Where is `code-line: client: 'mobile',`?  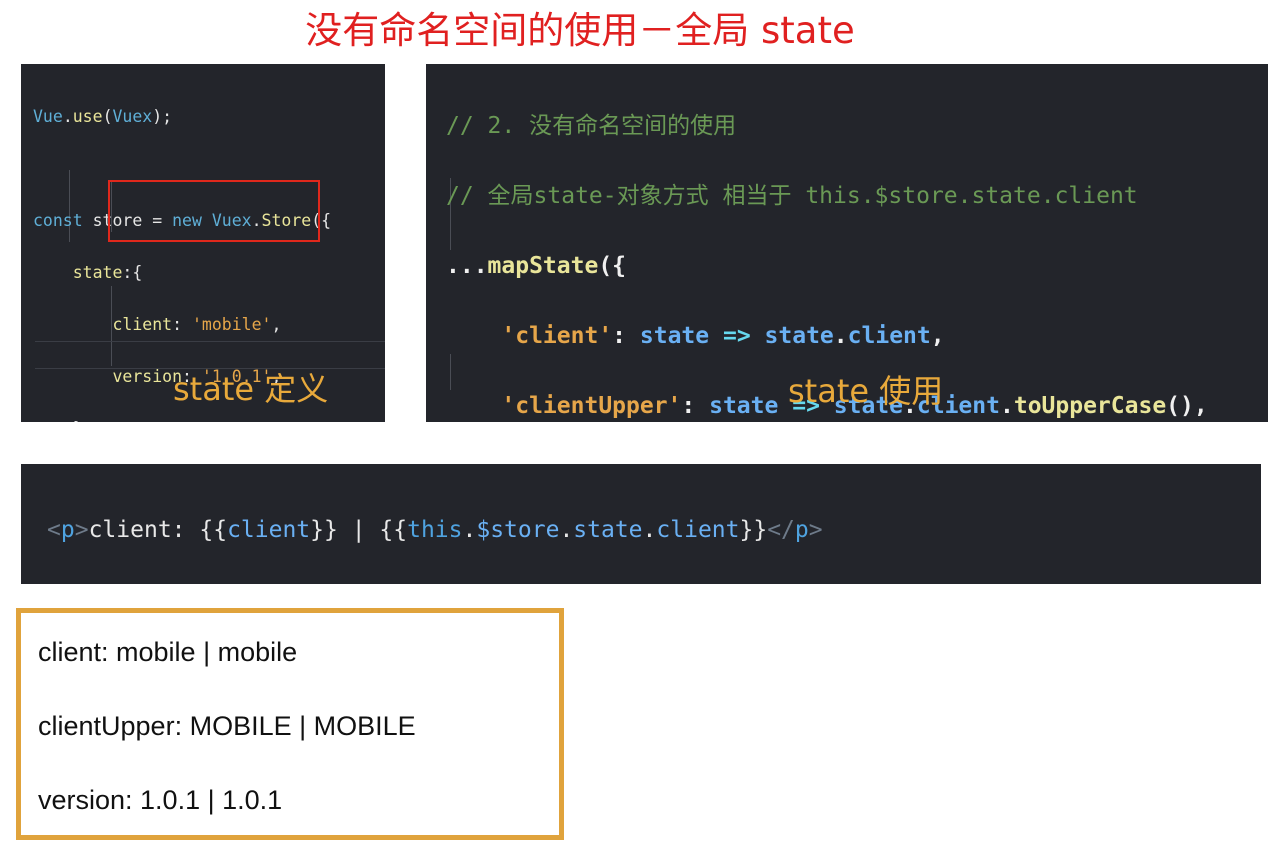
code-line: client: 'mobile', is located at coordinates (197, 324).